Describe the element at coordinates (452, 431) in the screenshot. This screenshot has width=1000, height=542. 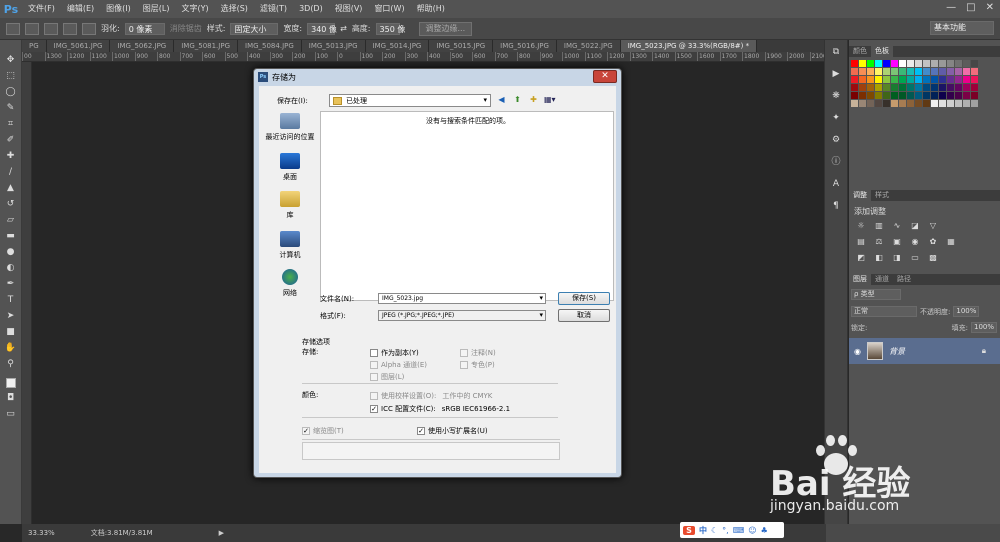
I see `lowercase-ext-checkbox: ✓ 使用小写扩展名(U)` at that location.